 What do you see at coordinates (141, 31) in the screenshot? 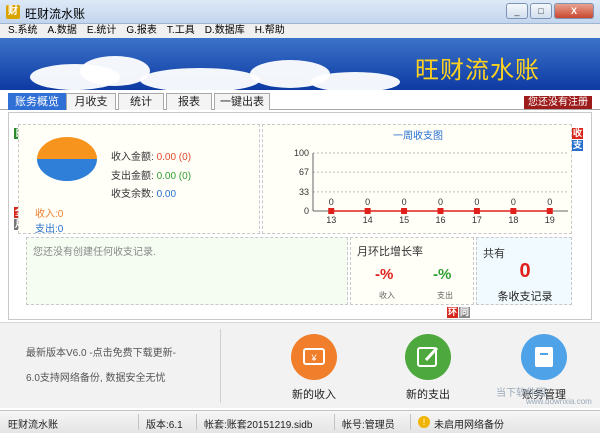
I see `menu-reports: G.报表` at bounding box center [141, 31].